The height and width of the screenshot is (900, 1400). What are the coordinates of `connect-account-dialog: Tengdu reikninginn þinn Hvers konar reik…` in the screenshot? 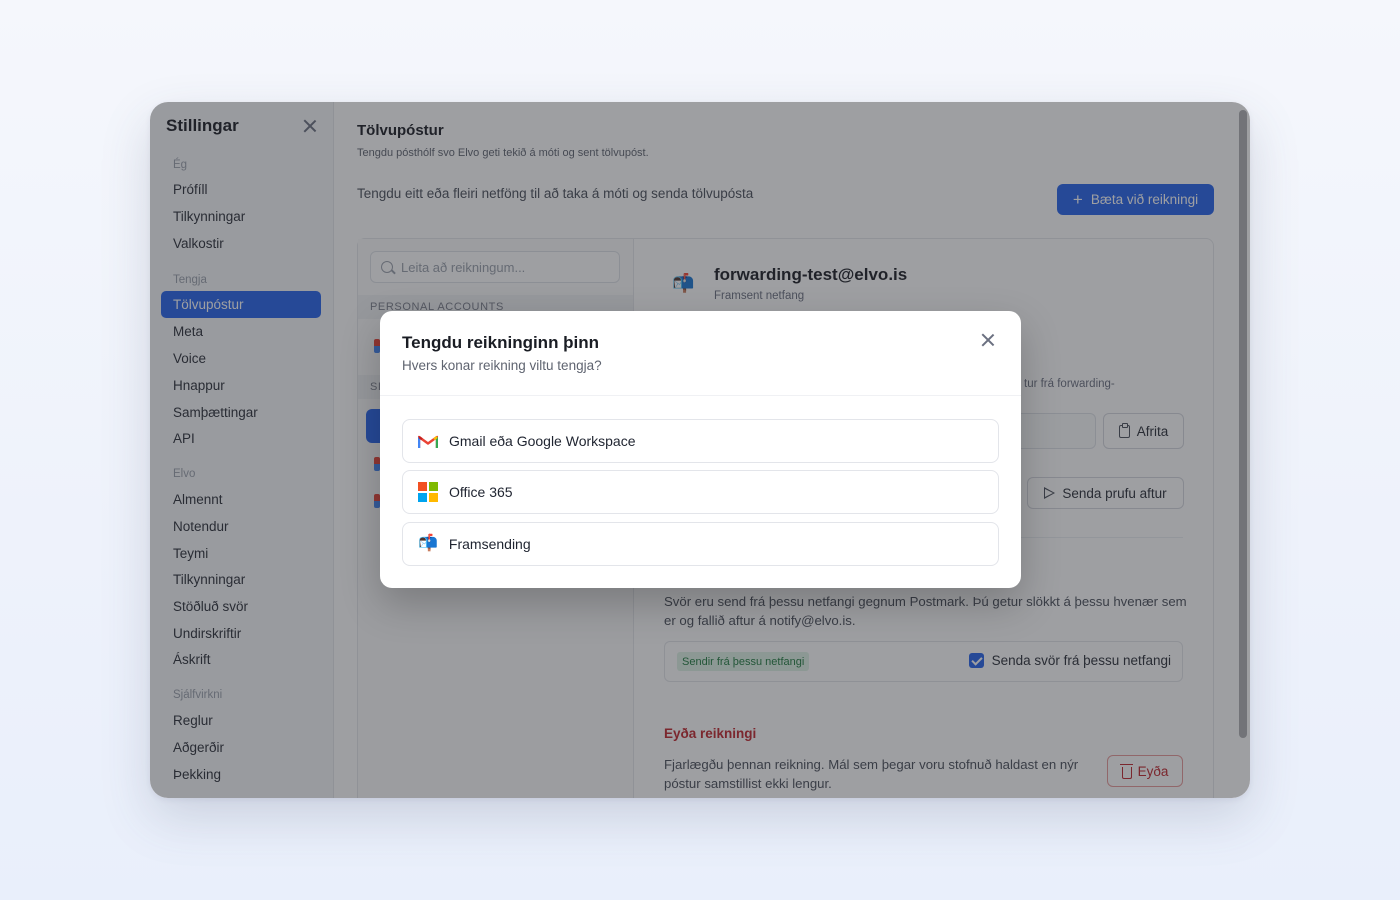 It's located at (700, 449).